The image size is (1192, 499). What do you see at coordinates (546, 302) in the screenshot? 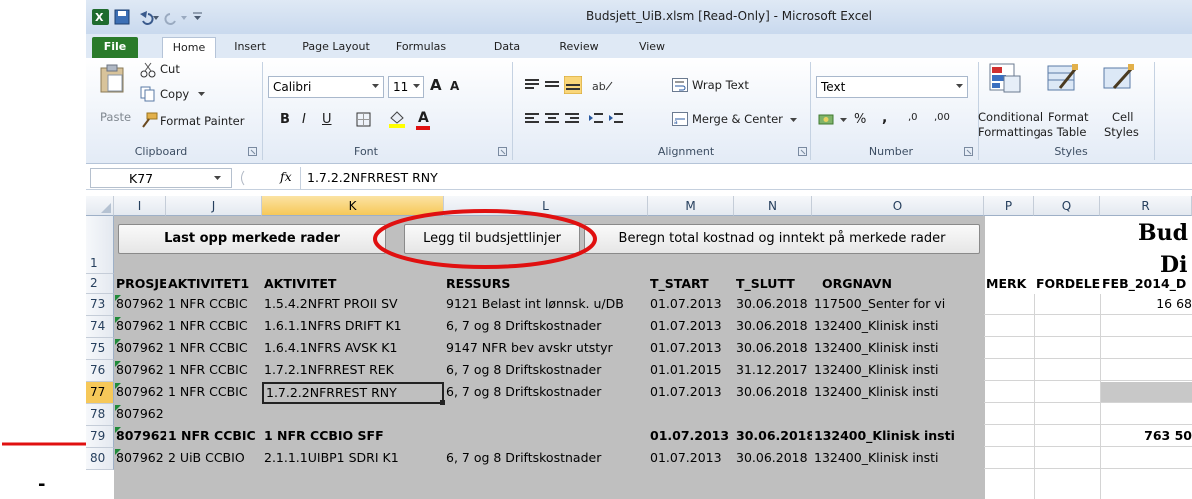
I see `table-cell: 9121 Belast int lønnsk. u/DB` at bounding box center [546, 302].